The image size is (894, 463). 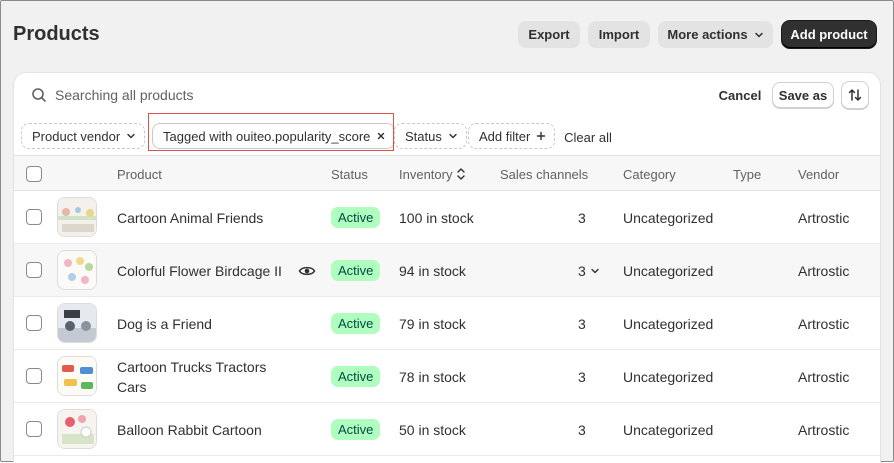 I want to click on column-sales-channels: Sales channels, so click(x=544, y=174).